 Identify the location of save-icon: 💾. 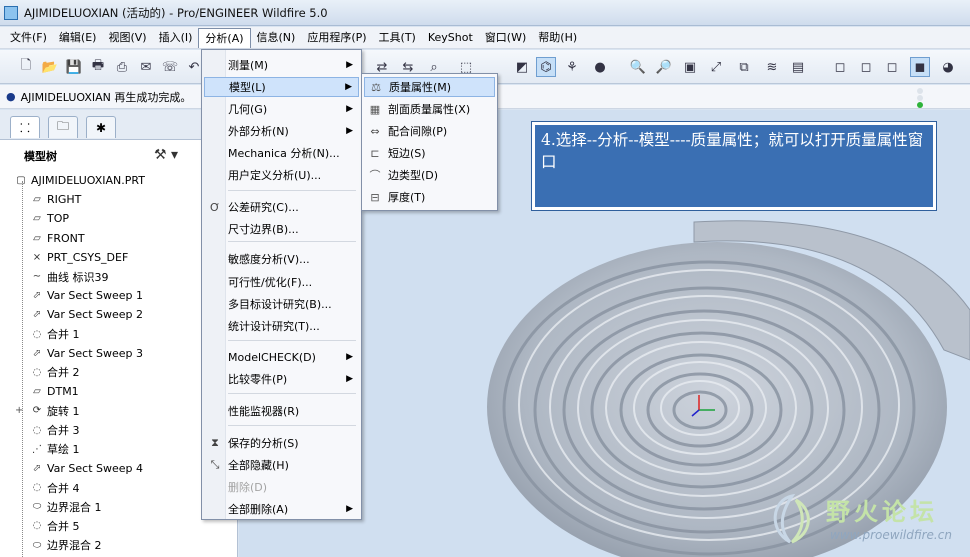
(74, 67).